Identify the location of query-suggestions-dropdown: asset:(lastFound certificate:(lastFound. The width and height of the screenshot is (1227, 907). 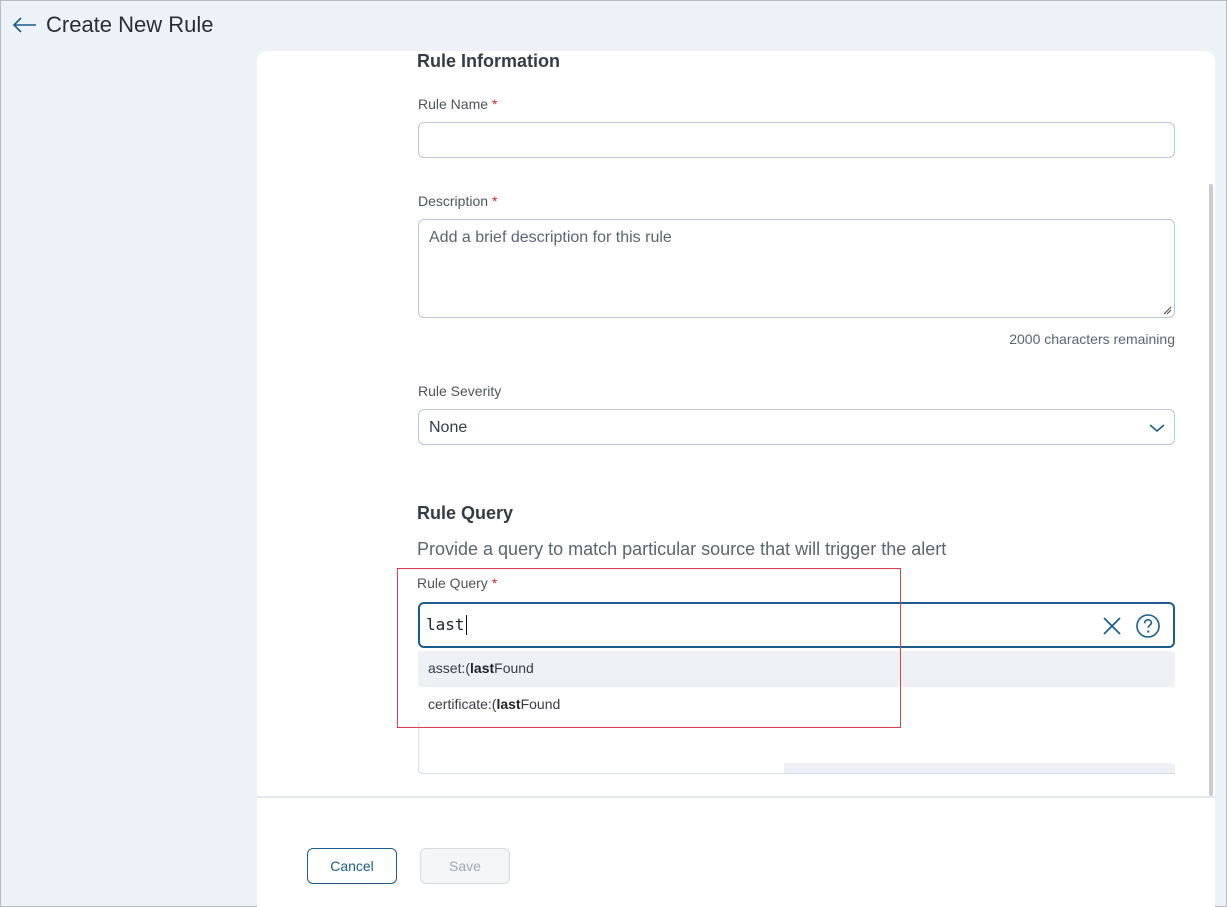
(796, 712).